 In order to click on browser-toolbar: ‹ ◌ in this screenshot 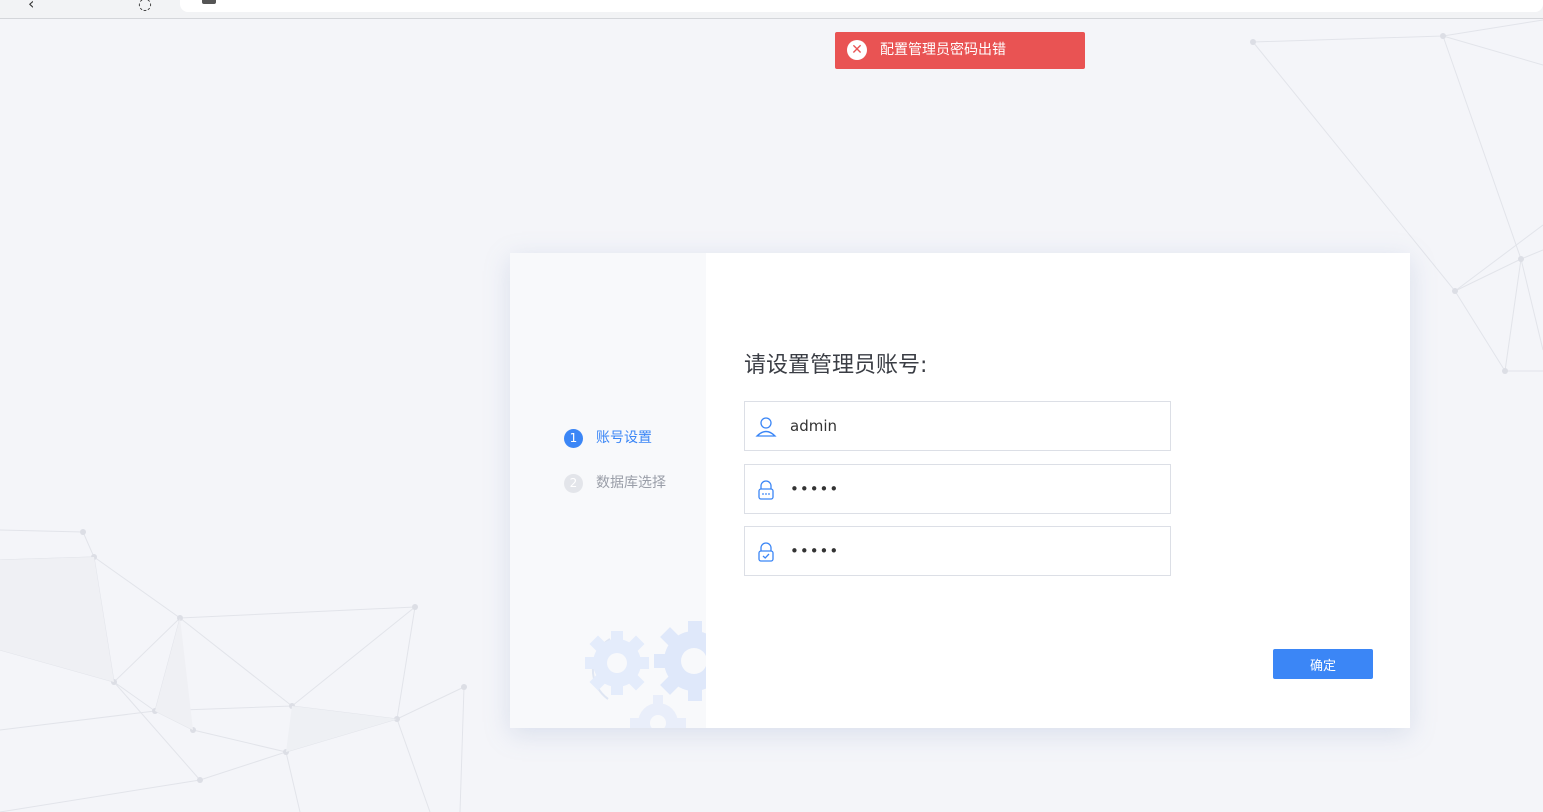, I will do `click(771, 9)`.